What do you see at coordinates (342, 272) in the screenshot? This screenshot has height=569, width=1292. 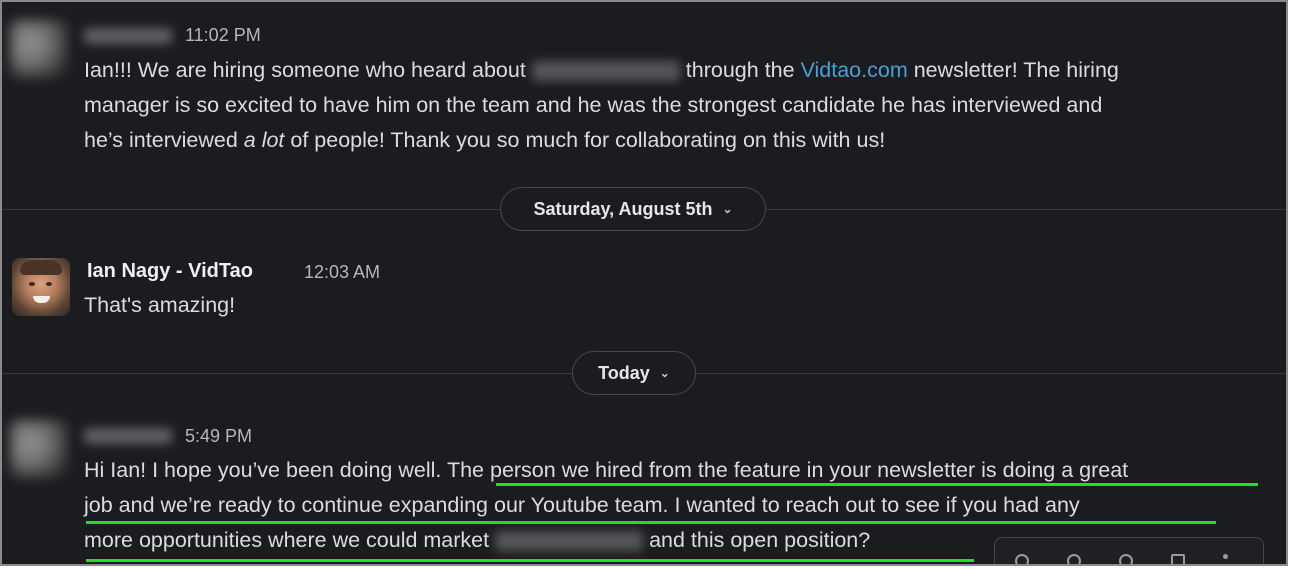 I see `message-timestamp: 12:03 AM` at bounding box center [342, 272].